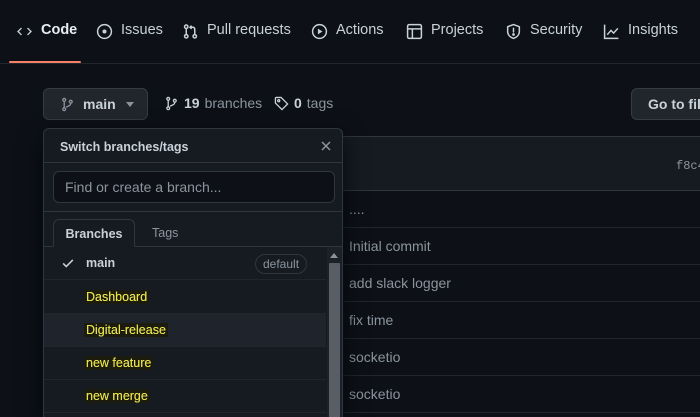 Image resolution: width=700 pixels, height=417 pixels. What do you see at coordinates (326, 146) in the screenshot?
I see `close-icon` at bounding box center [326, 146].